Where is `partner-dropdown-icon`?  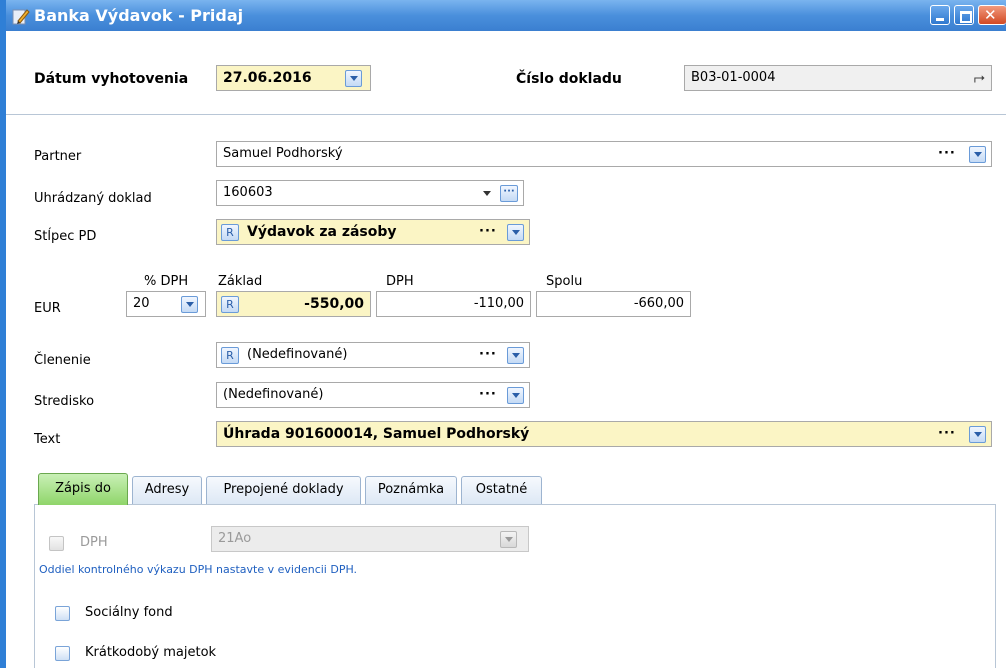 partner-dropdown-icon is located at coordinates (977, 154).